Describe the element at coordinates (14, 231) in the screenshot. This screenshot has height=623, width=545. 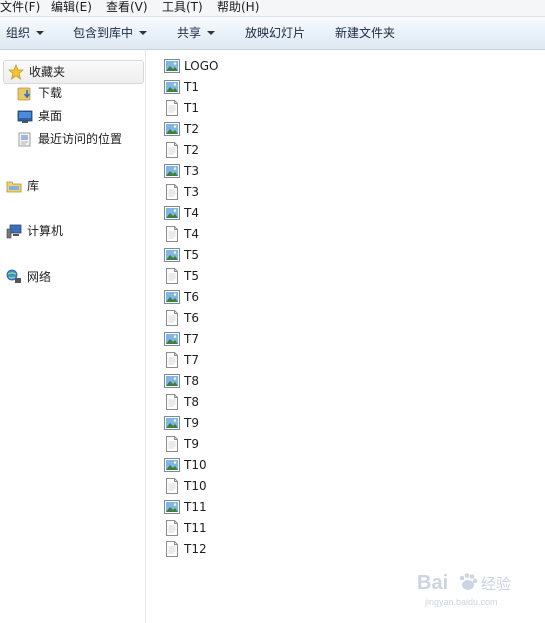
I see `computer-icon` at that location.